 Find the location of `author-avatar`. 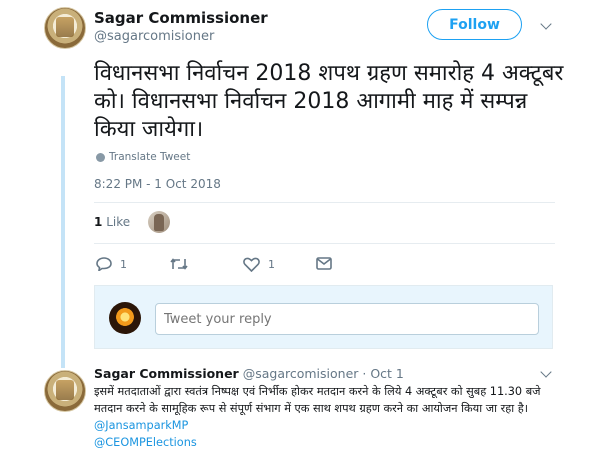

author-avatar is located at coordinates (65, 28).